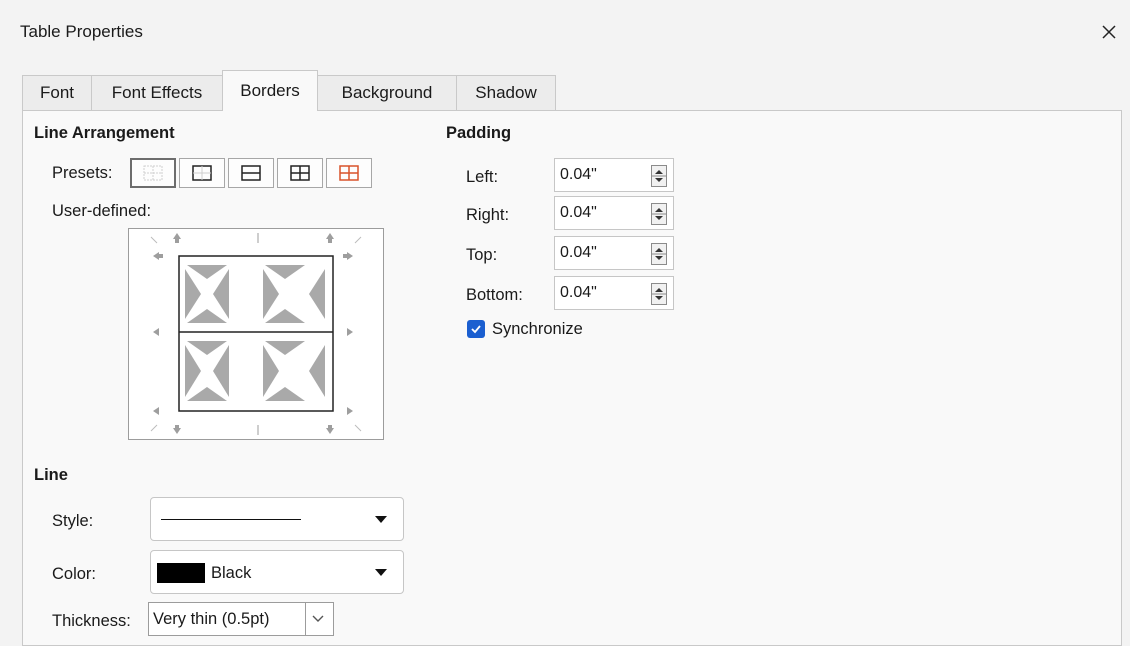  Describe the element at coordinates (81, 31) in the screenshot. I see `window-title: Table Properties` at that location.